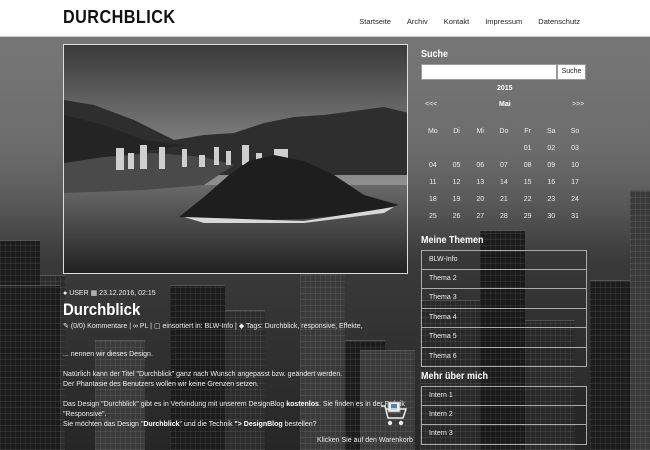 The width and height of the screenshot is (650, 450). I want to click on theme-item: BLW-Info, so click(504, 260).